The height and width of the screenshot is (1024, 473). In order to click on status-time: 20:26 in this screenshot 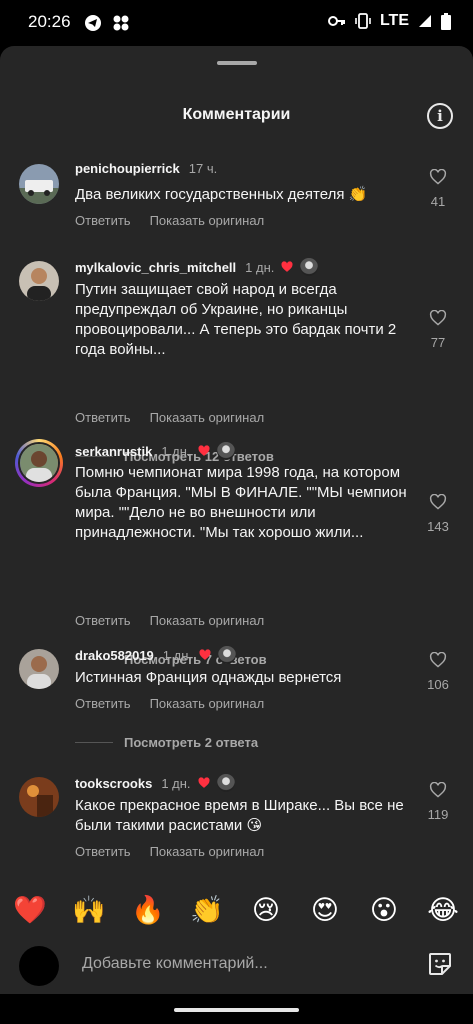, I will do `click(49, 21)`.